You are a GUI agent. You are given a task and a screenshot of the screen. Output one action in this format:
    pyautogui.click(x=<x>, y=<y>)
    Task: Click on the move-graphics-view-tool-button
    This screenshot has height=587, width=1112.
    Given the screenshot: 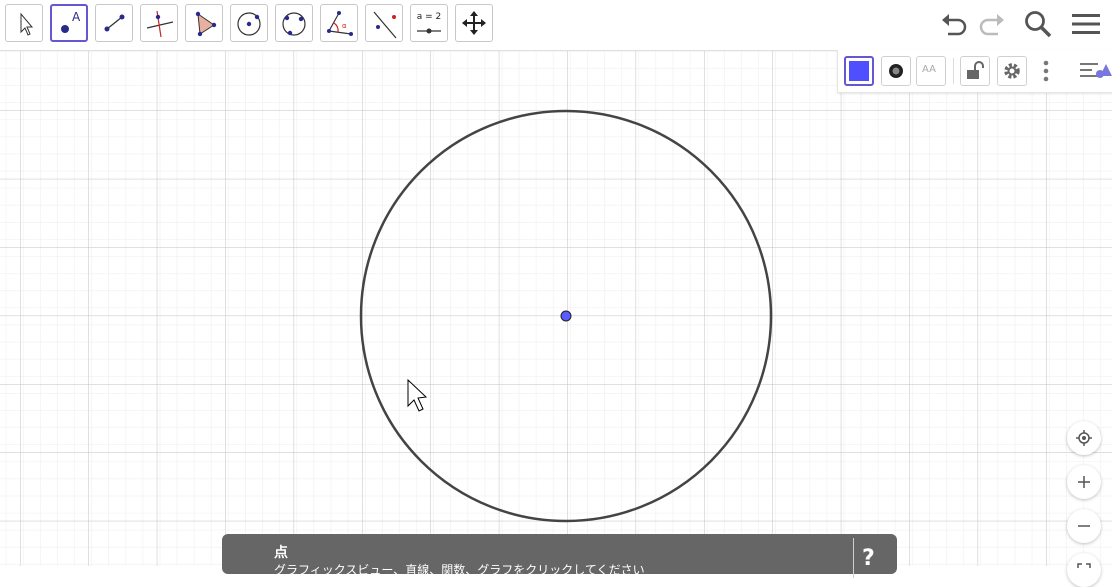 What is the action you would take?
    pyautogui.click(x=474, y=23)
    